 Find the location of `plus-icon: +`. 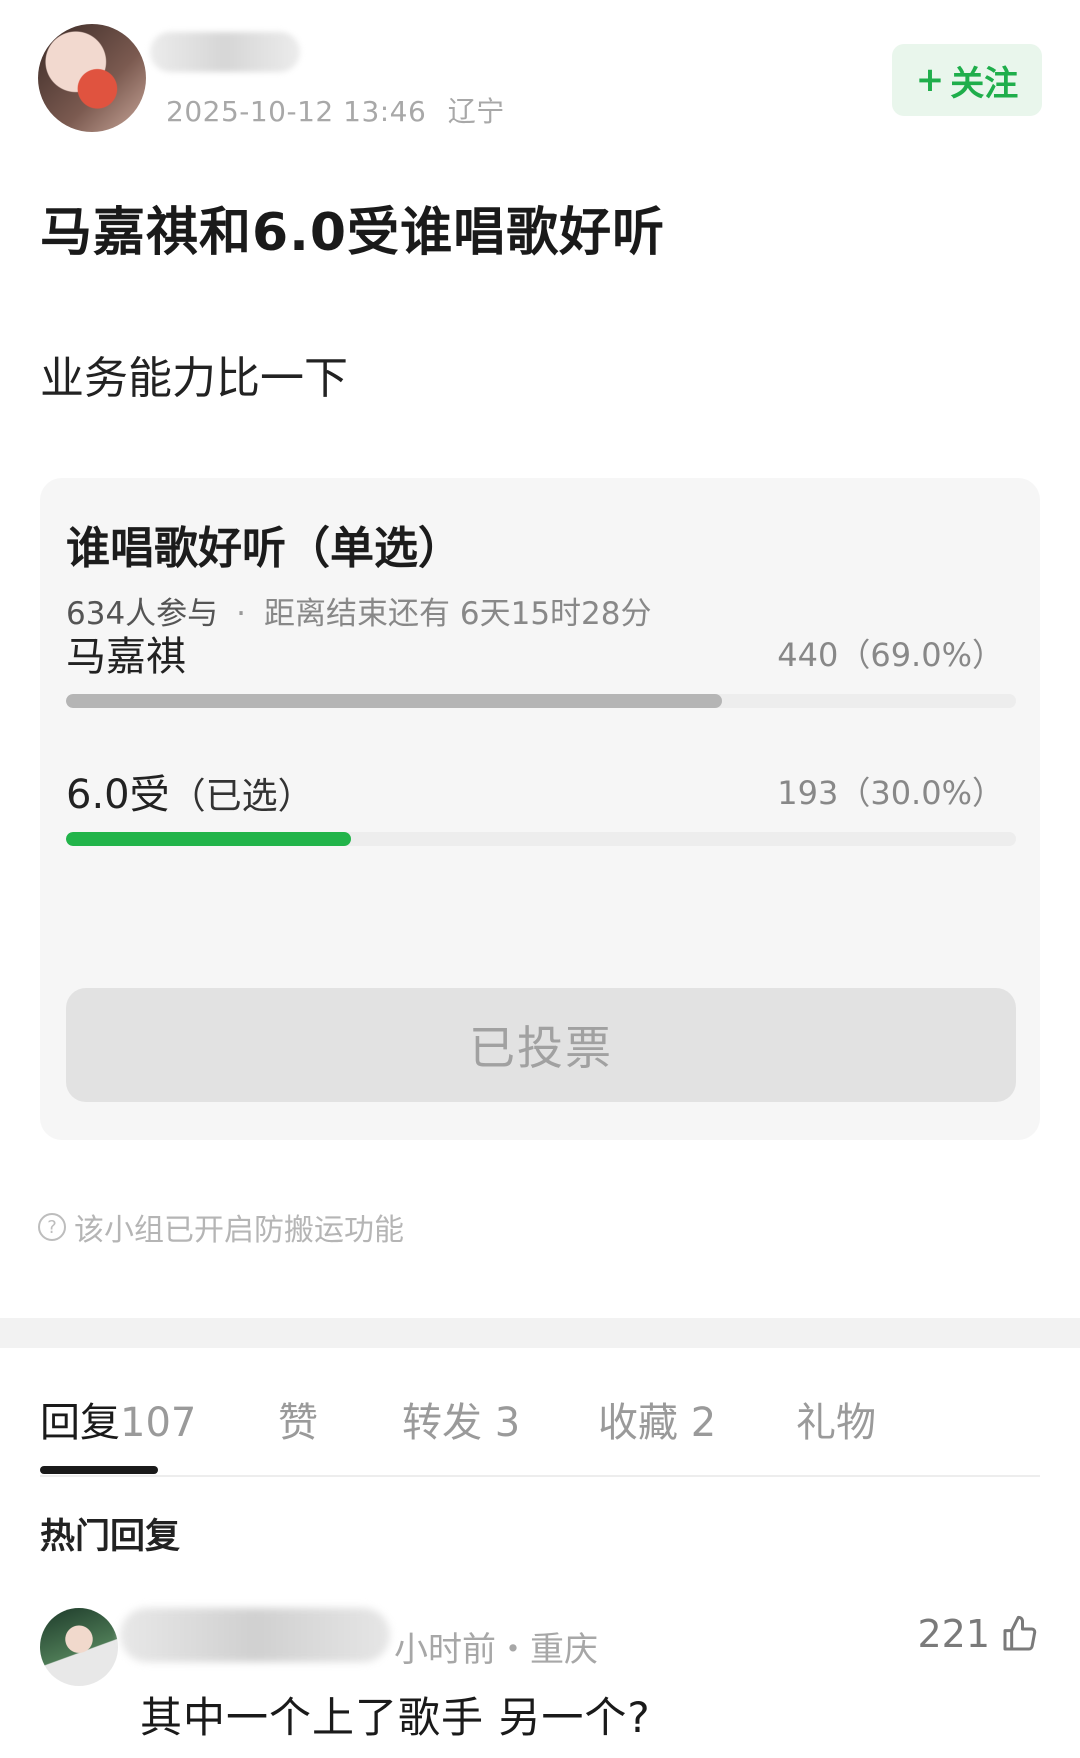

plus-icon: + is located at coordinates (930, 80).